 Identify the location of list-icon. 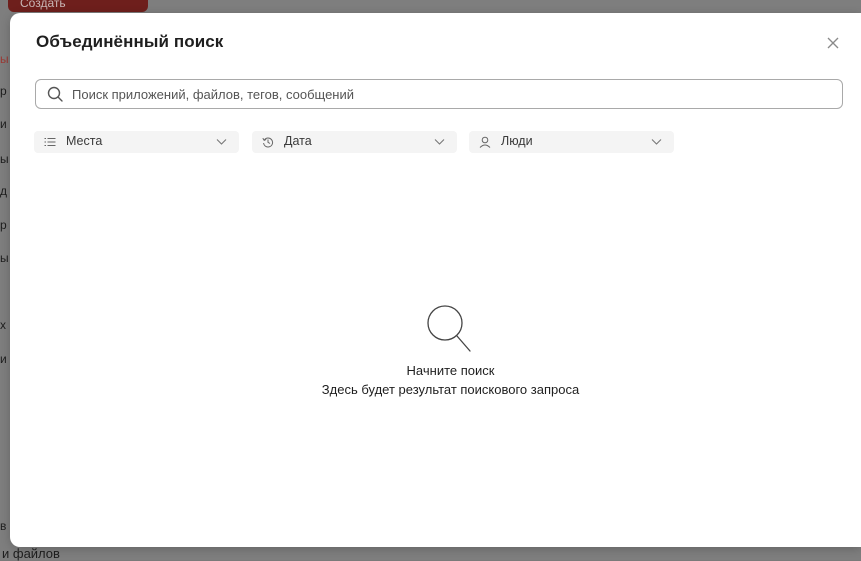
(50, 142).